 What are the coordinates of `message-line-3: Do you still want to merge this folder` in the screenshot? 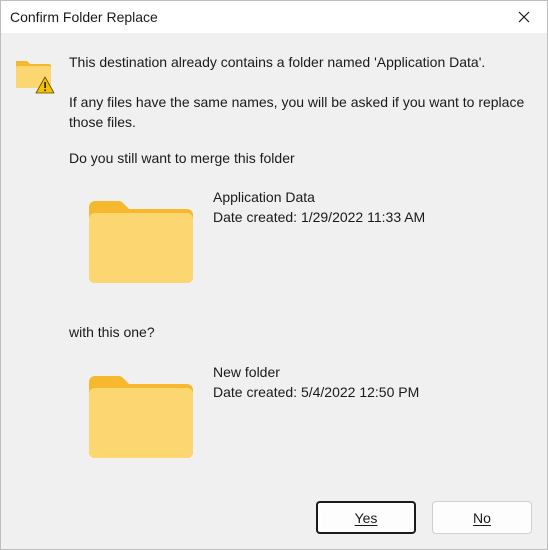 It's located at (182, 158).